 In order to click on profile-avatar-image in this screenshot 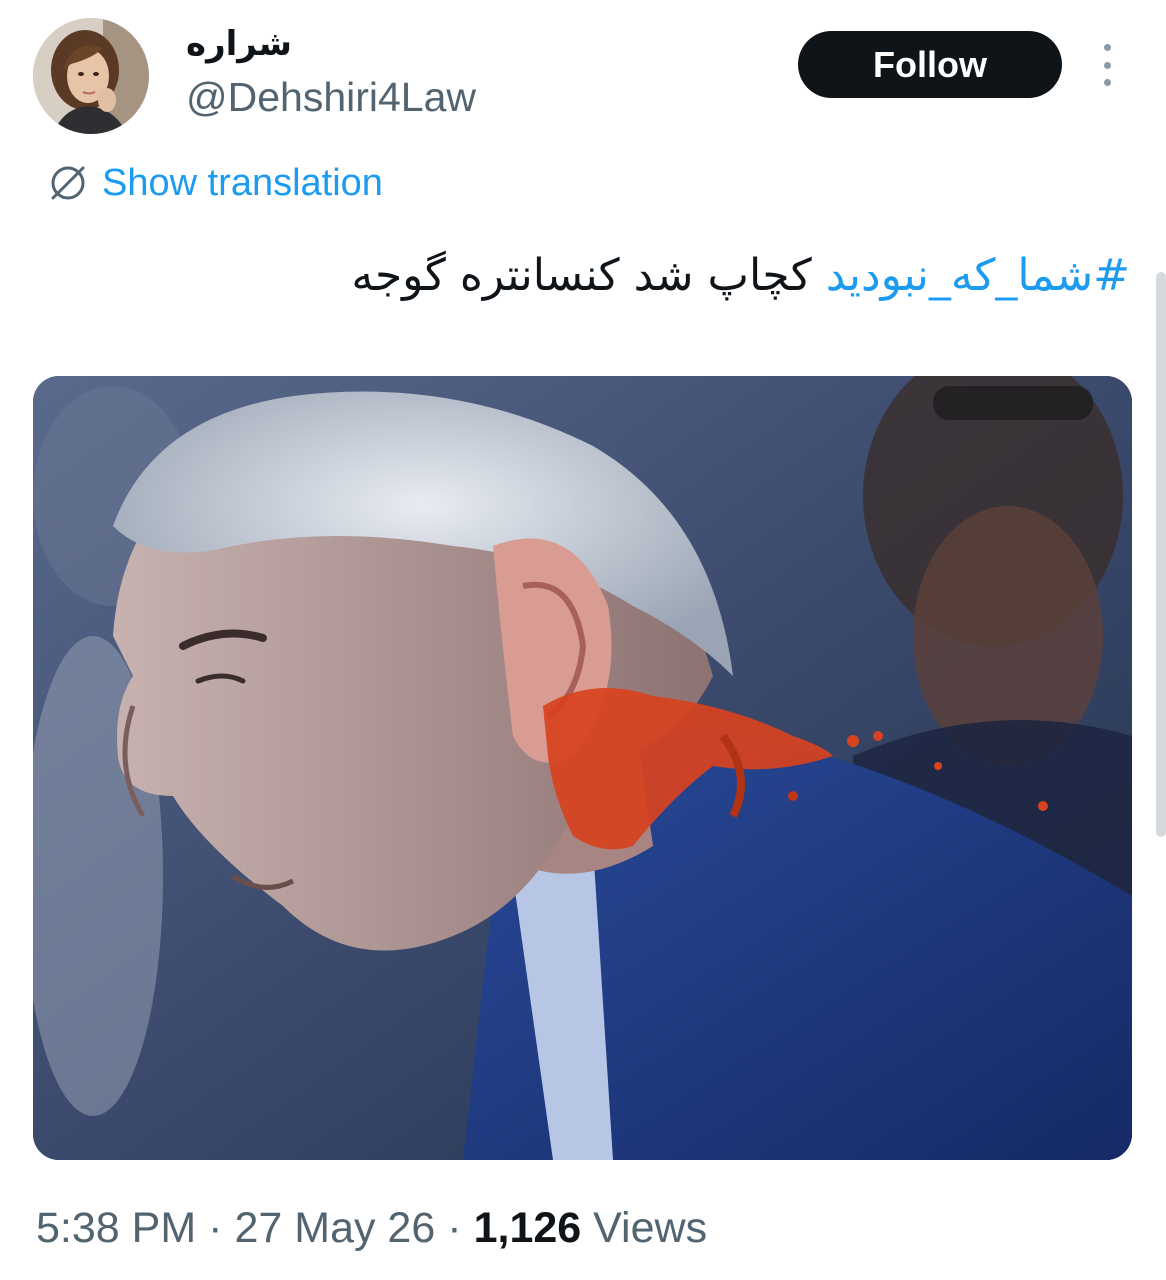, I will do `click(91, 76)`.